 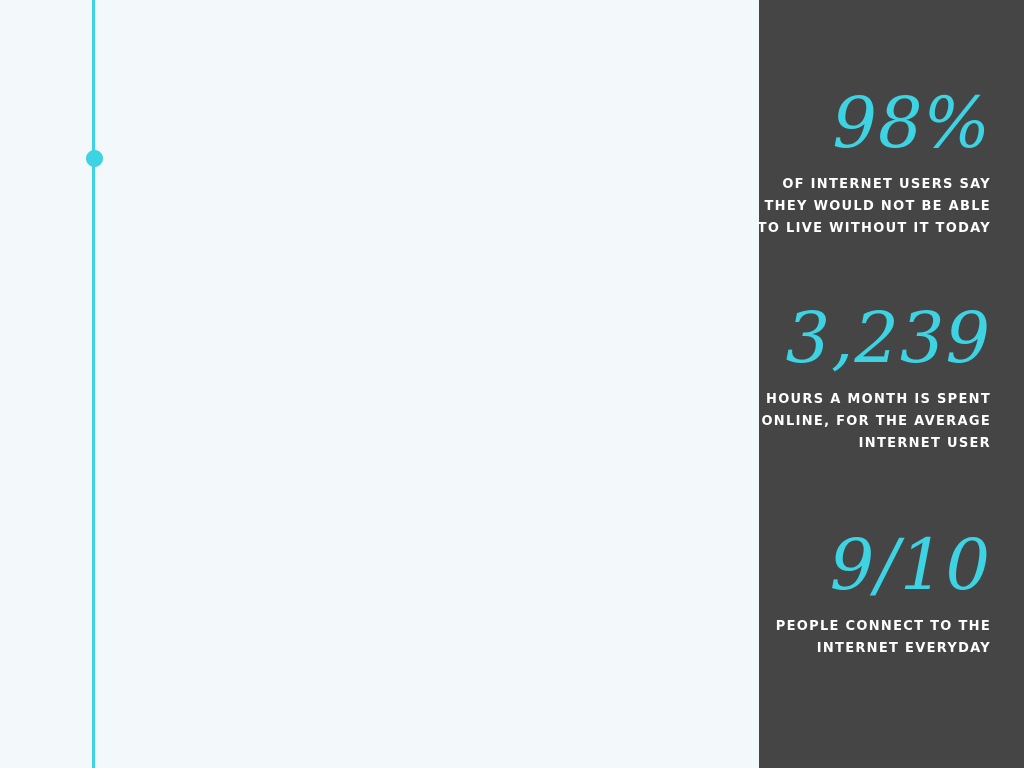 What do you see at coordinates (94, 158) in the screenshot?
I see `timeline-dot` at bounding box center [94, 158].